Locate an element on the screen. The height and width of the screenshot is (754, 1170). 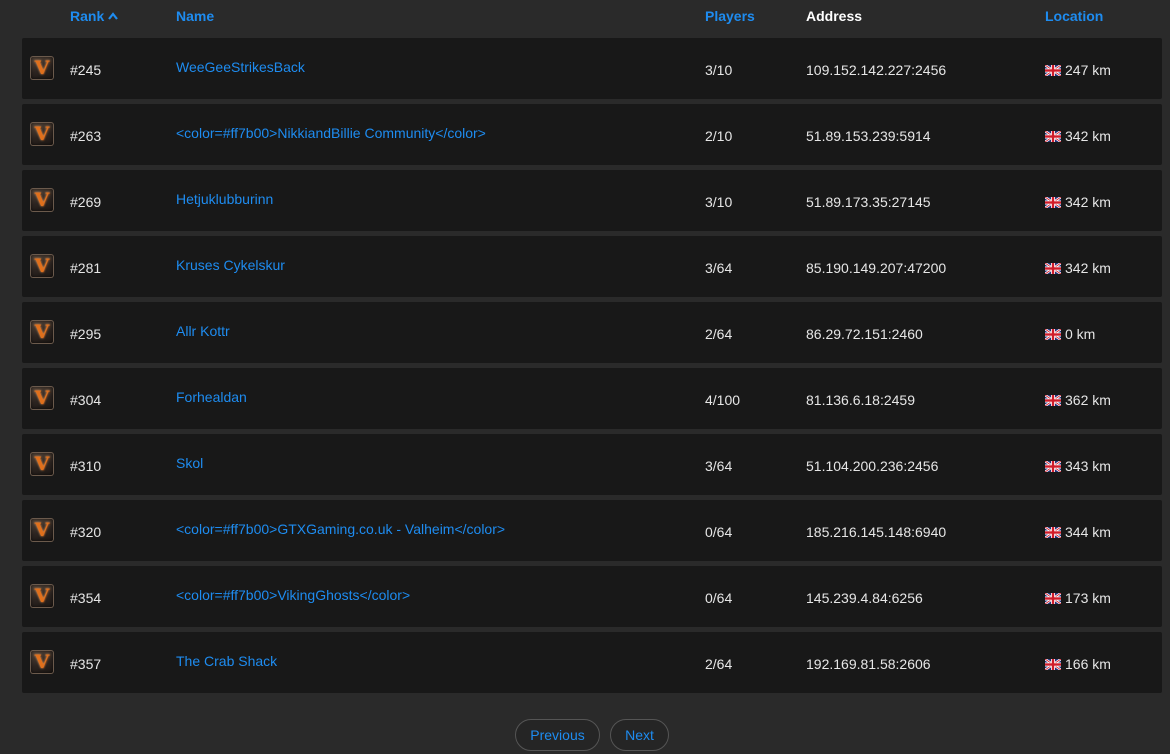
distance-value: 344 km is located at coordinates (1088, 532).